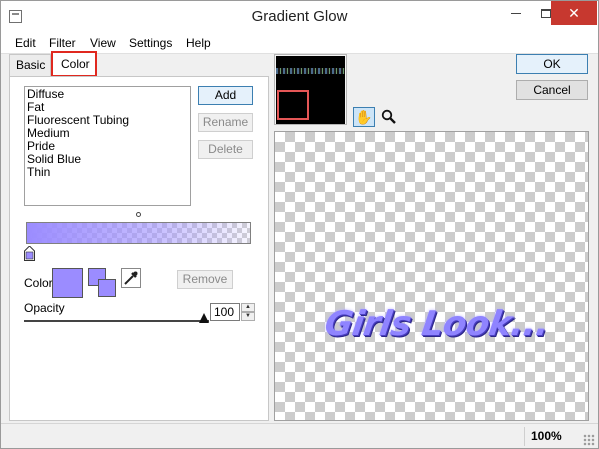 The image size is (599, 449). I want to click on navigator-thumbnail, so click(310, 89).